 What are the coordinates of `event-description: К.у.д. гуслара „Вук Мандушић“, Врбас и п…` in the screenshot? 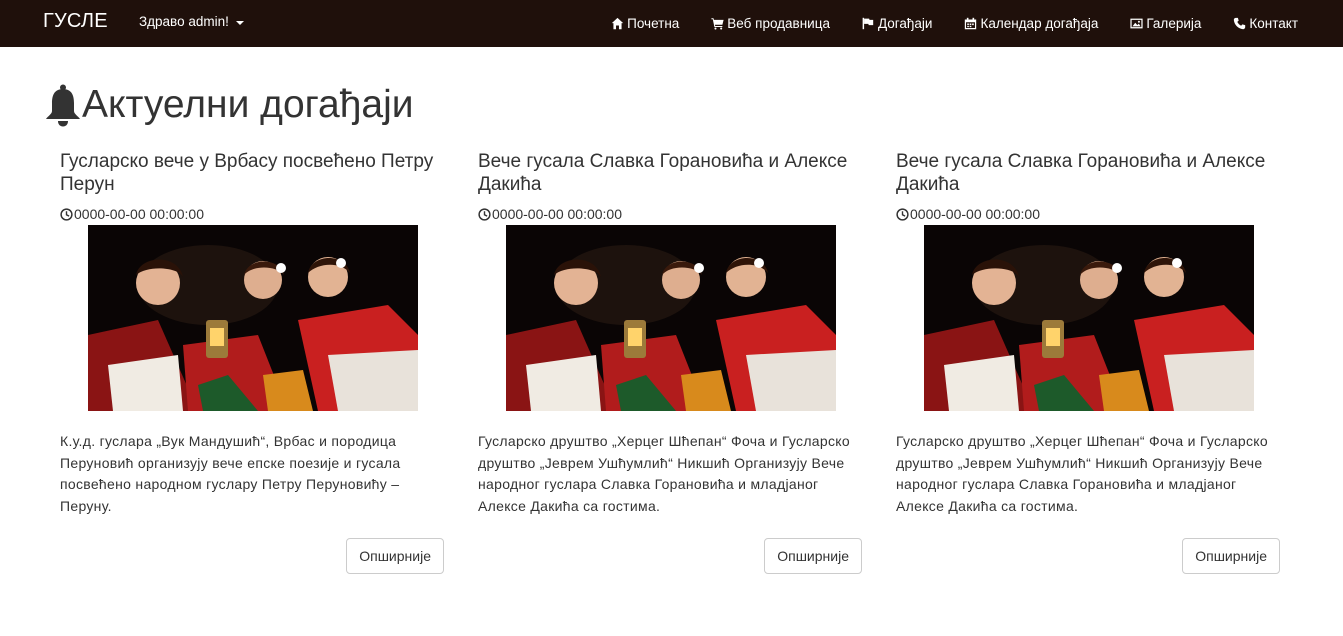 It's located at (230, 473).